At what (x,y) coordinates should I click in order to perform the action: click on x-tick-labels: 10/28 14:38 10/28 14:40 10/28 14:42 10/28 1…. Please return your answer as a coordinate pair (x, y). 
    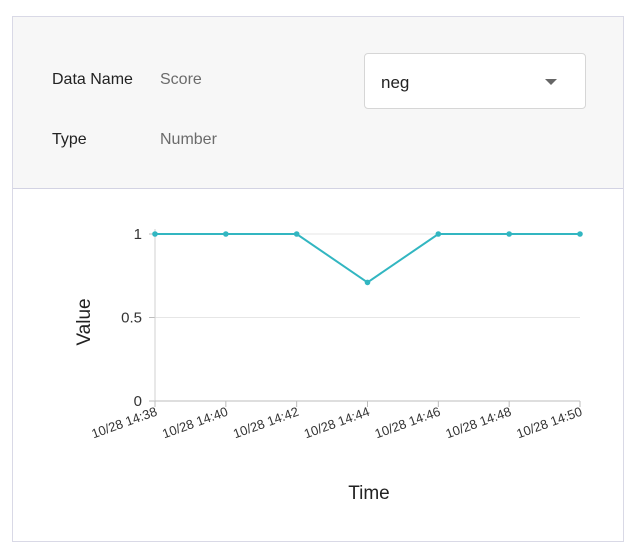
    Looking at the image, I should click on (336, 423).